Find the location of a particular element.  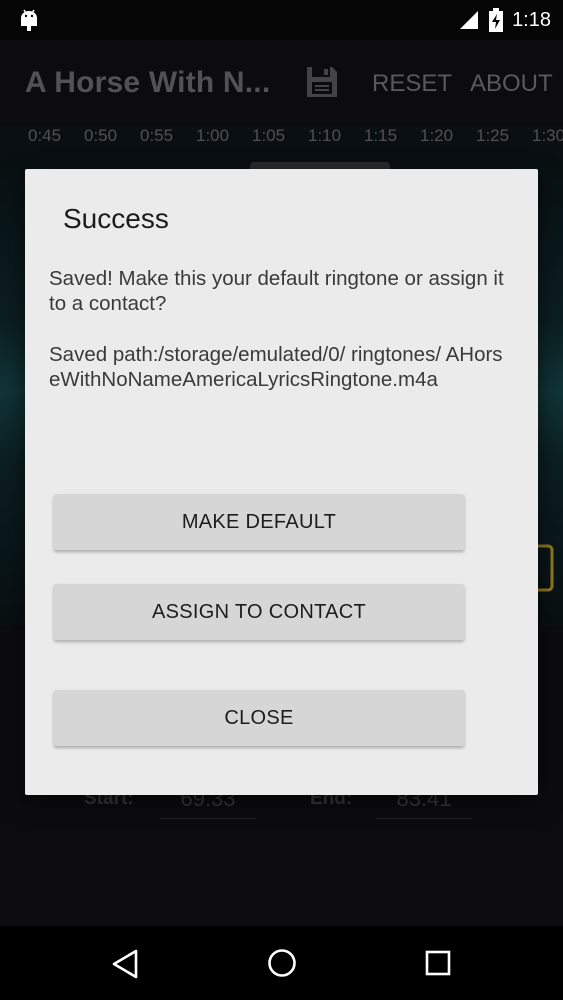

battery-charging-icon is located at coordinates (496, 20).